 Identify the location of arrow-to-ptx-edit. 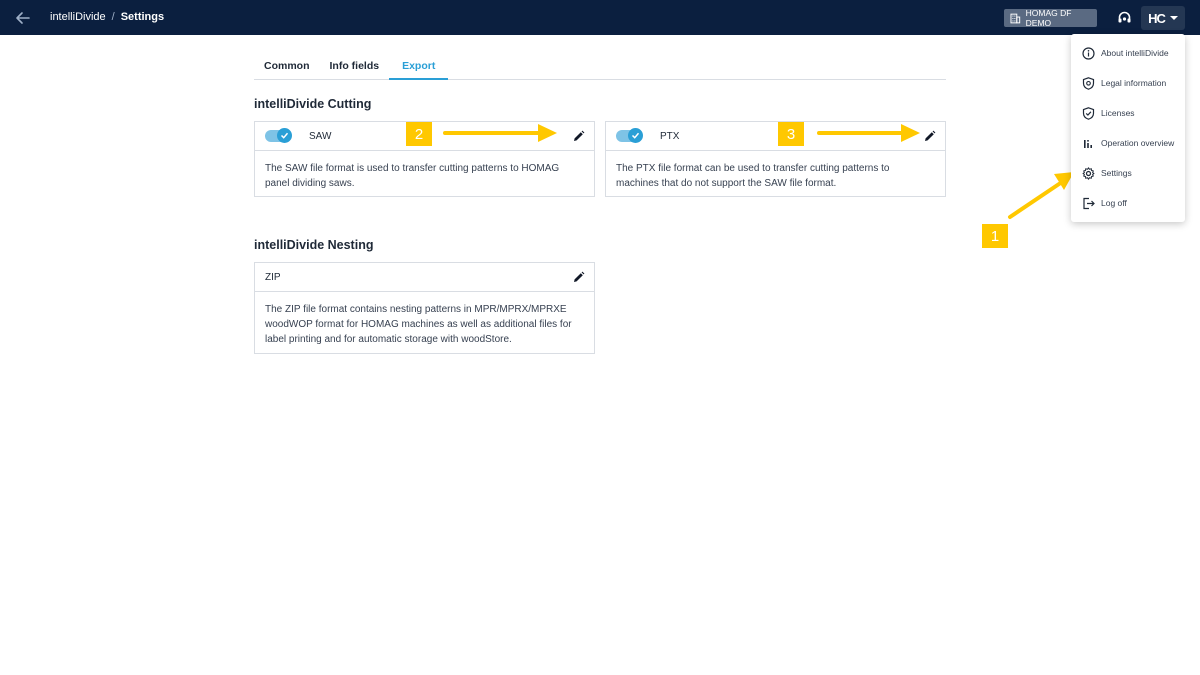
(868, 133).